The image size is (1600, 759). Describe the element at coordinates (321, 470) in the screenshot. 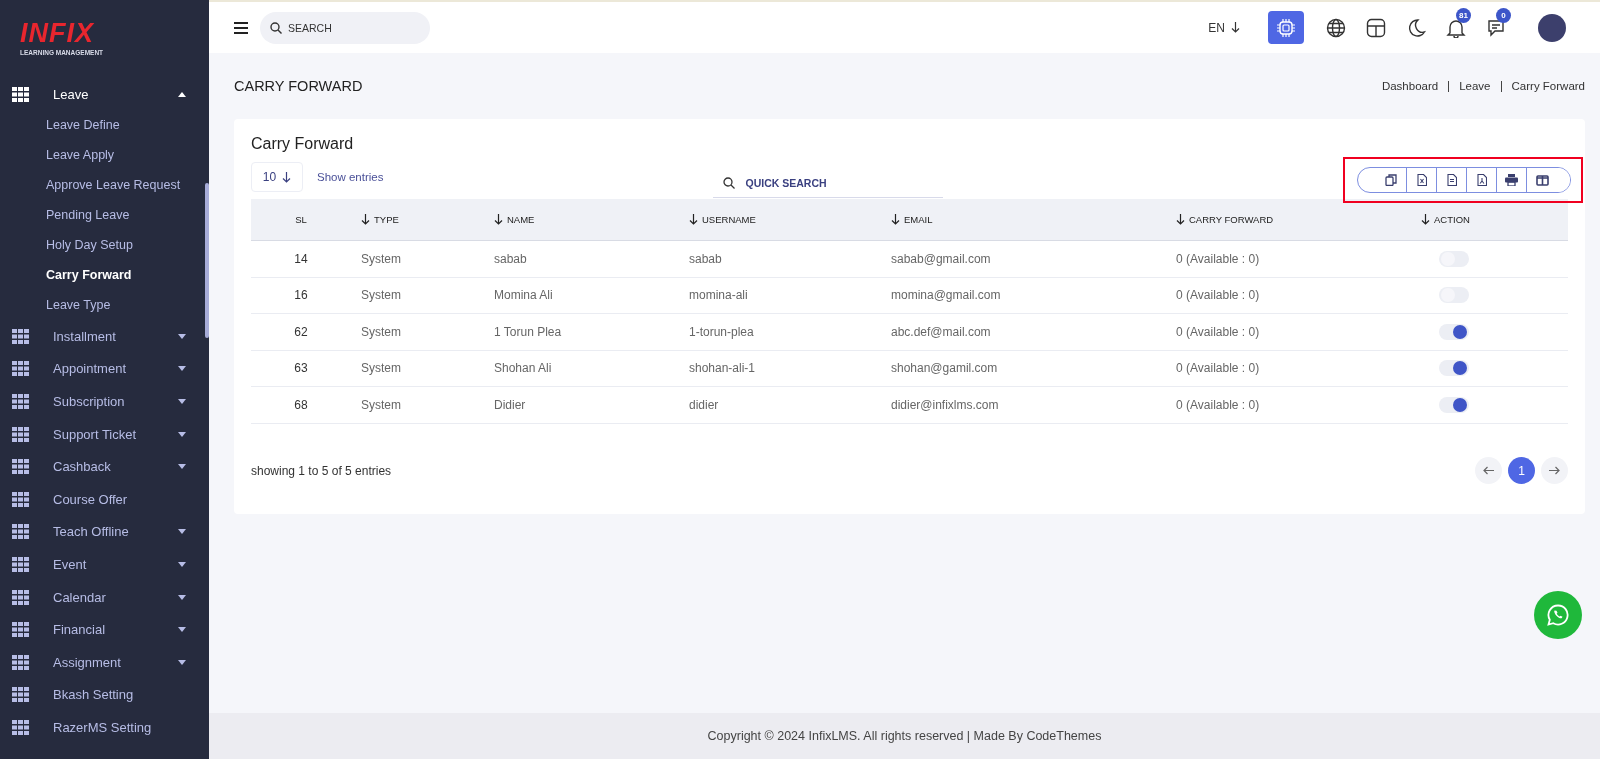

I see `entries-summary: showing 1 to 5 of 5 entries` at that location.